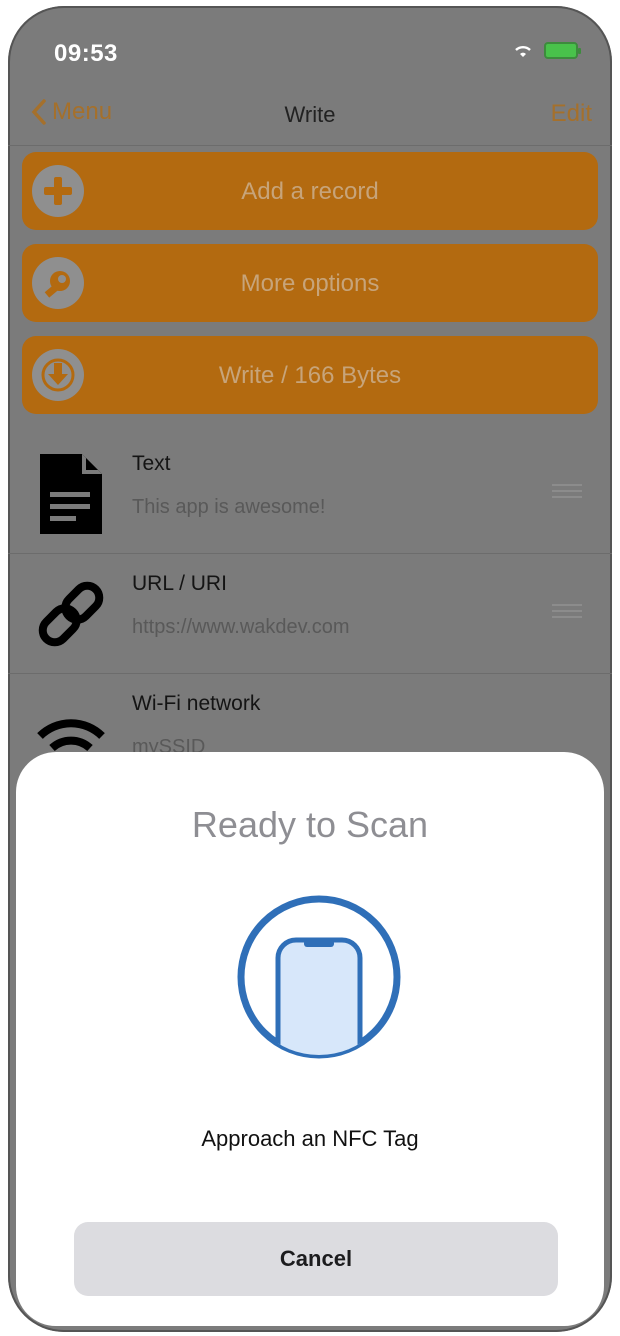 The image size is (620, 1336). I want to click on write-label: Write / 166 Bytes, so click(310, 375).